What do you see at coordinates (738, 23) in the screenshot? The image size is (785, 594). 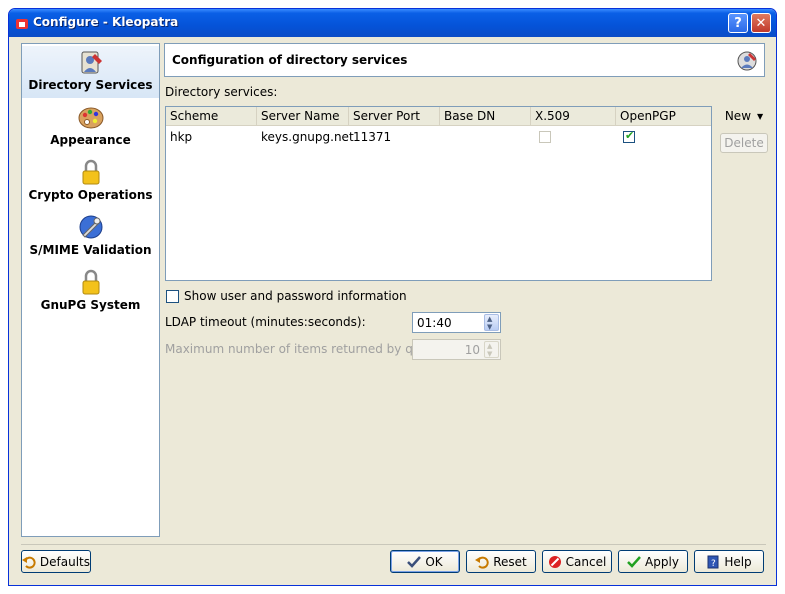 I see `help-title-button: ?` at bounding box center [738, 23].